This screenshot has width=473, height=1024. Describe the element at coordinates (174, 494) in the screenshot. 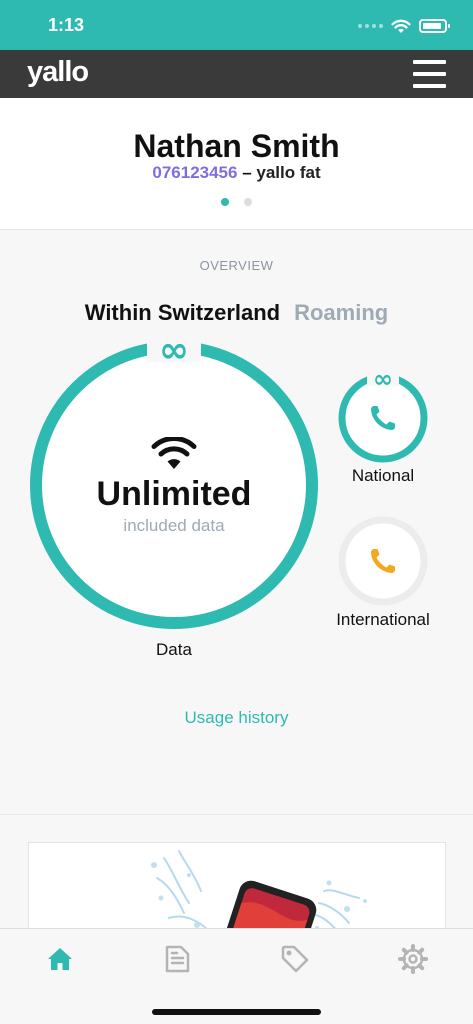

I see `data-value: Unlimited` at that location.